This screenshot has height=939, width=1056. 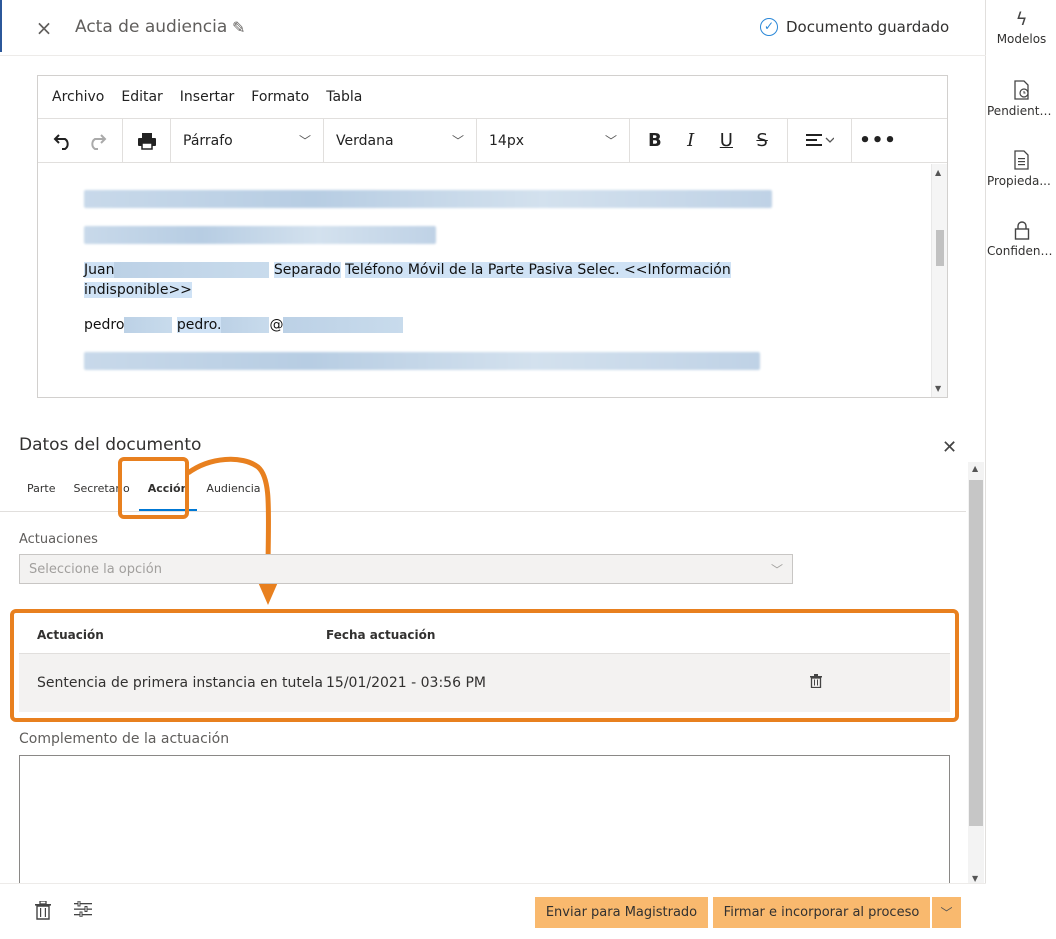 I want to click on menu-archivo: Archivo, so click(x=78, y=97).